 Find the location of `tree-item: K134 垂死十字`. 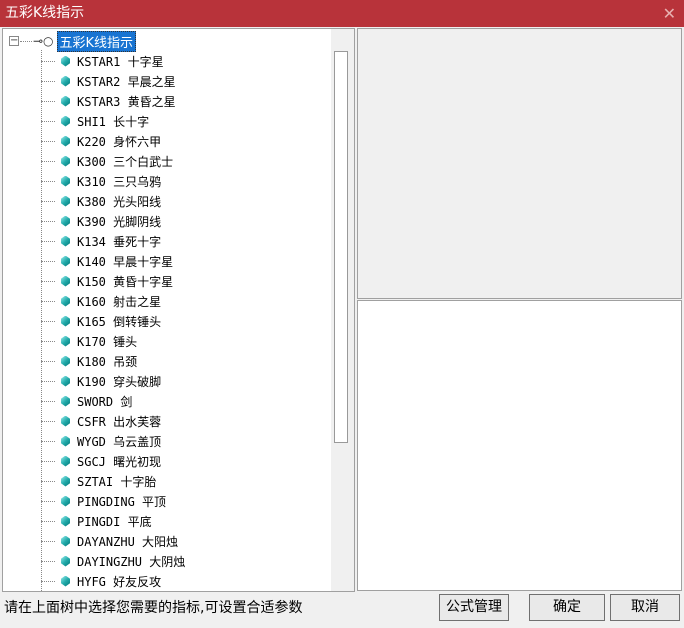

tree-item: K134 垂死十字 is located at coordinates (101, 241).